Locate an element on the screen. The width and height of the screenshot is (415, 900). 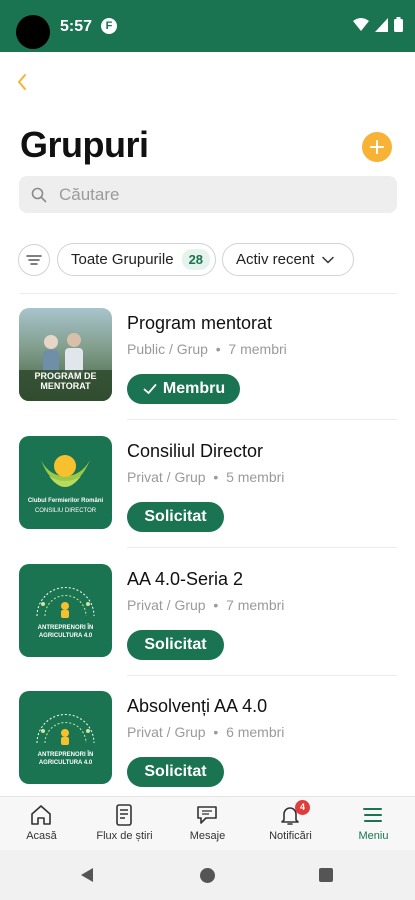
filter-chip-all-groups: Toate Grupurile 28 is located at coordinates (136, 259).